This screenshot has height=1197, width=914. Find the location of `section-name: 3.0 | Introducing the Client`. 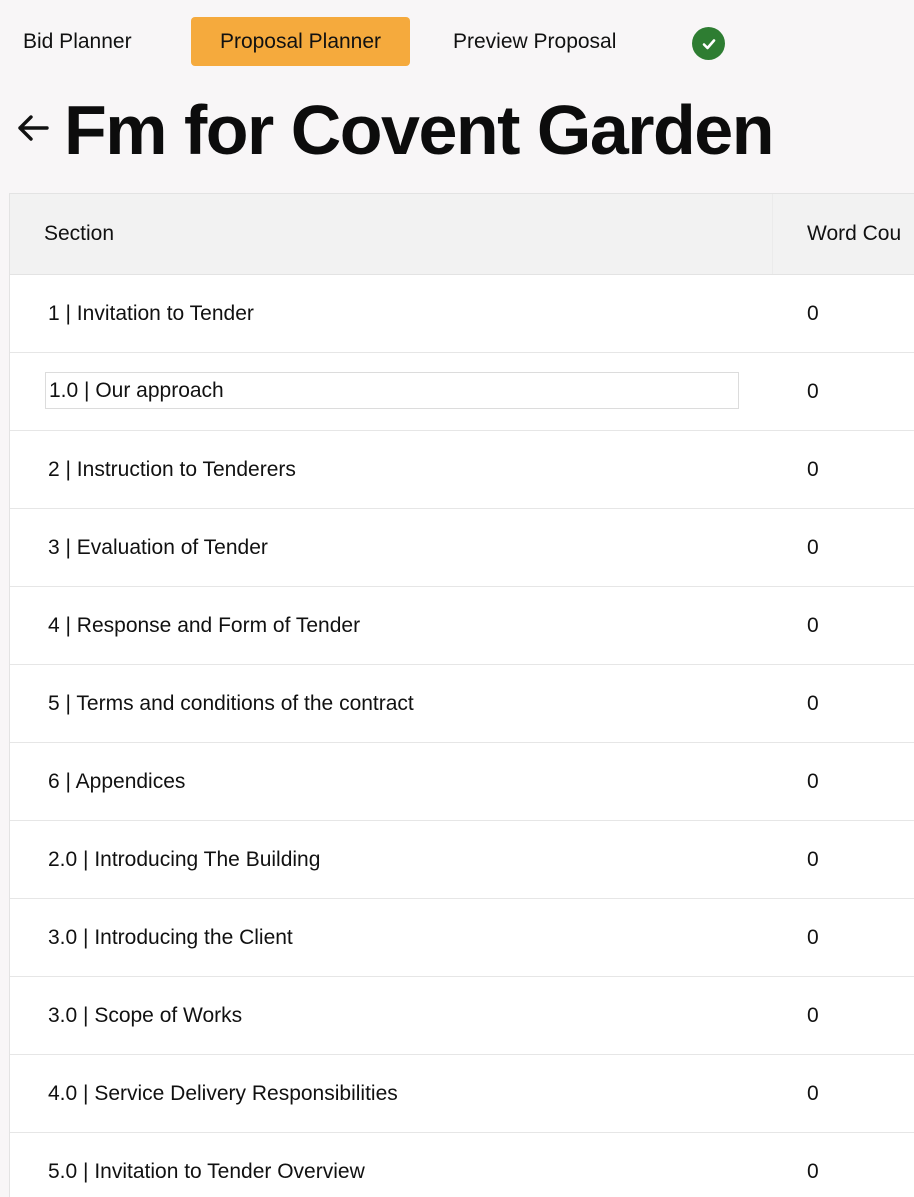

section-name: 3.0 | Introducing the Client is located at coordinates (170, 937).